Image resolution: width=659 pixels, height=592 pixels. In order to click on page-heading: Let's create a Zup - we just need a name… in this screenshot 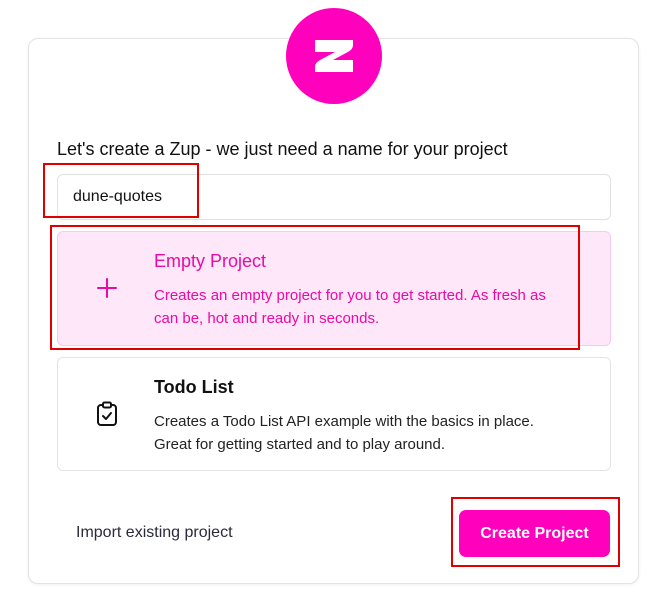, I will do `click(282, 149)`.